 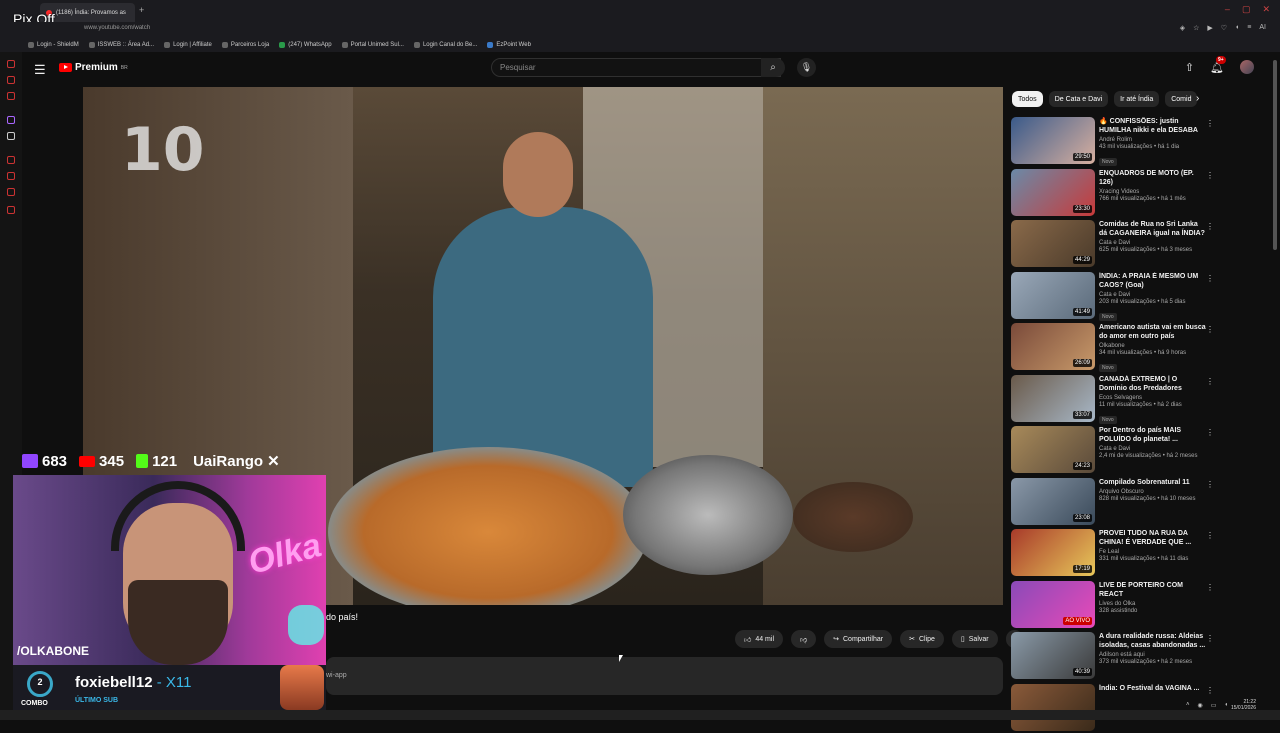 I want to click on extension-icon: ◈, so click(x=1182, y=28).